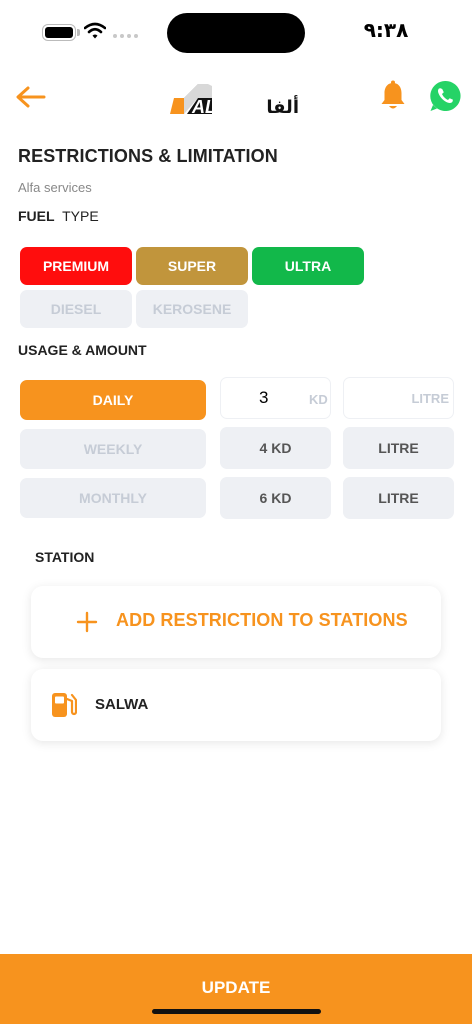 Image resolution: width=472 pixels, height=1024 pixels. What do you see at coordinates (236, 1011) in the screenshot?
I see `home-indicator` at bounding box center [236, 1011].